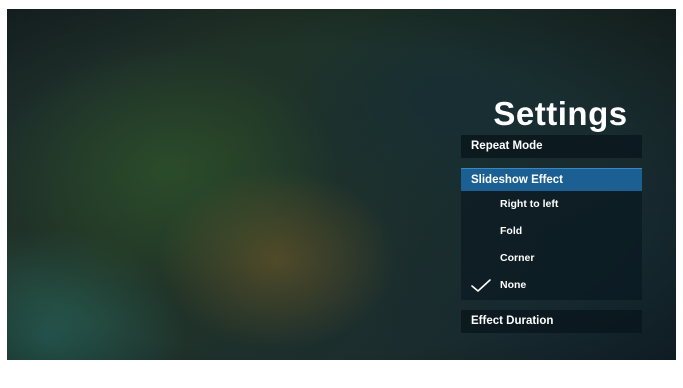  I want to click on option-right-to-left: Right to left, so click(551, 204).